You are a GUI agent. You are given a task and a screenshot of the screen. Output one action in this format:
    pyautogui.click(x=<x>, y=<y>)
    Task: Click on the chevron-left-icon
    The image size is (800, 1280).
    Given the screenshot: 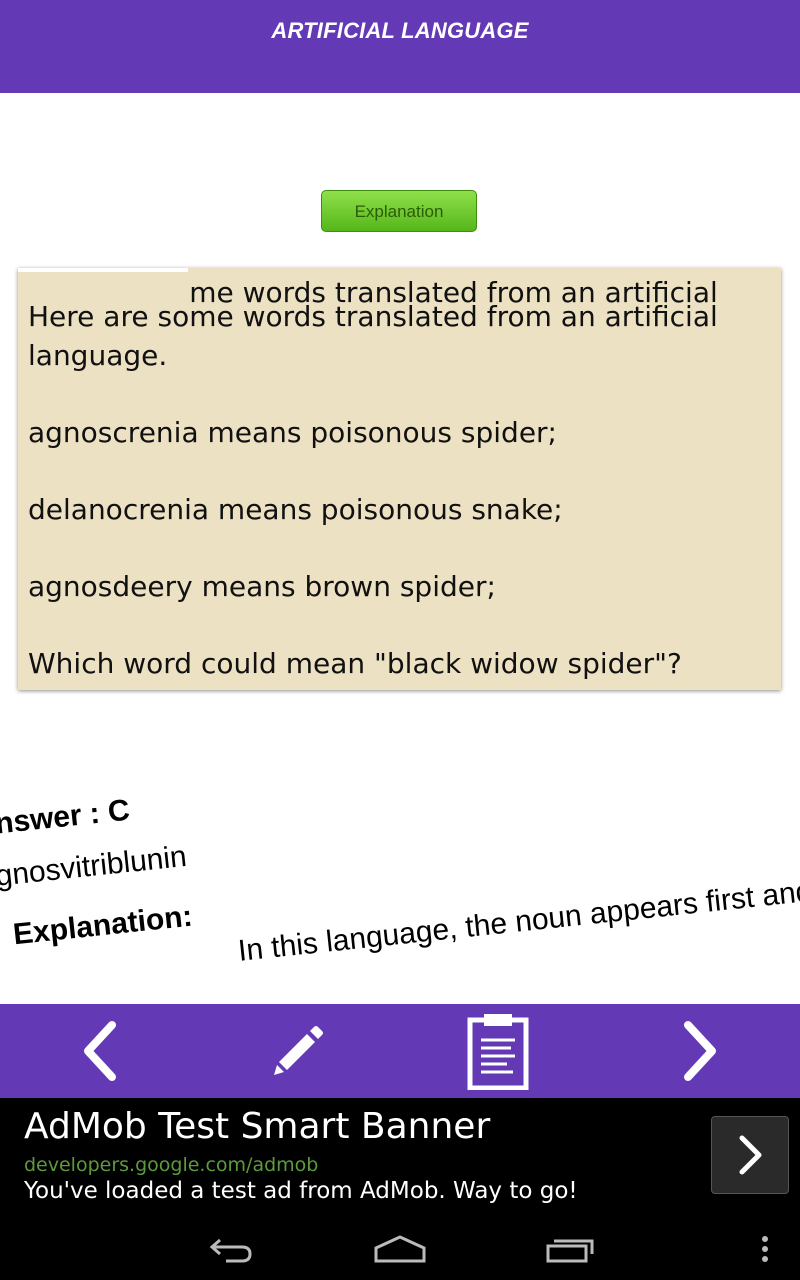 What is the action you would take?
    pyautogui.click(x=100, y=1051)
    